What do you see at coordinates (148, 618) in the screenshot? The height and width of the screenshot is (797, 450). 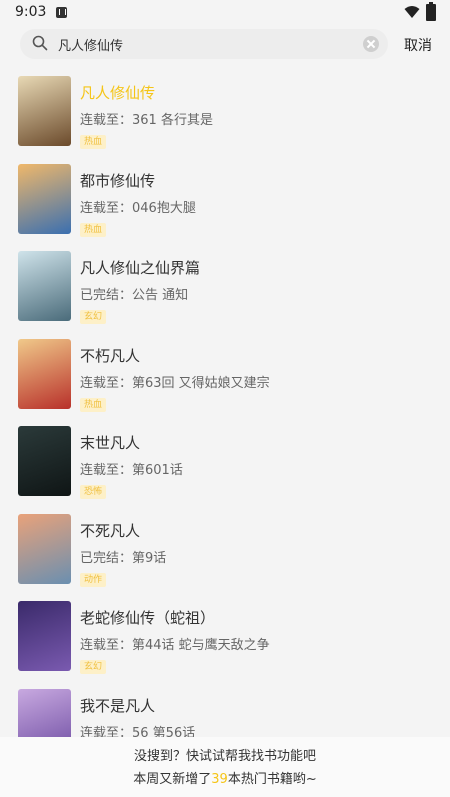 I see `comic-title: 老蛇修仙传（蛇祖）` at bounding box center [148, 618].